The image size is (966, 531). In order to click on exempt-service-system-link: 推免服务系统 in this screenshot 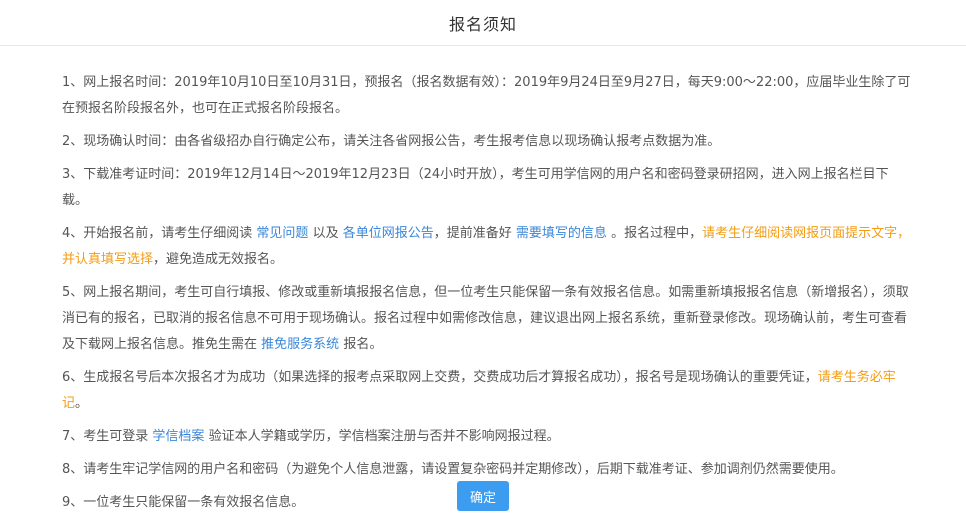, I will do `click(300, 344)`.